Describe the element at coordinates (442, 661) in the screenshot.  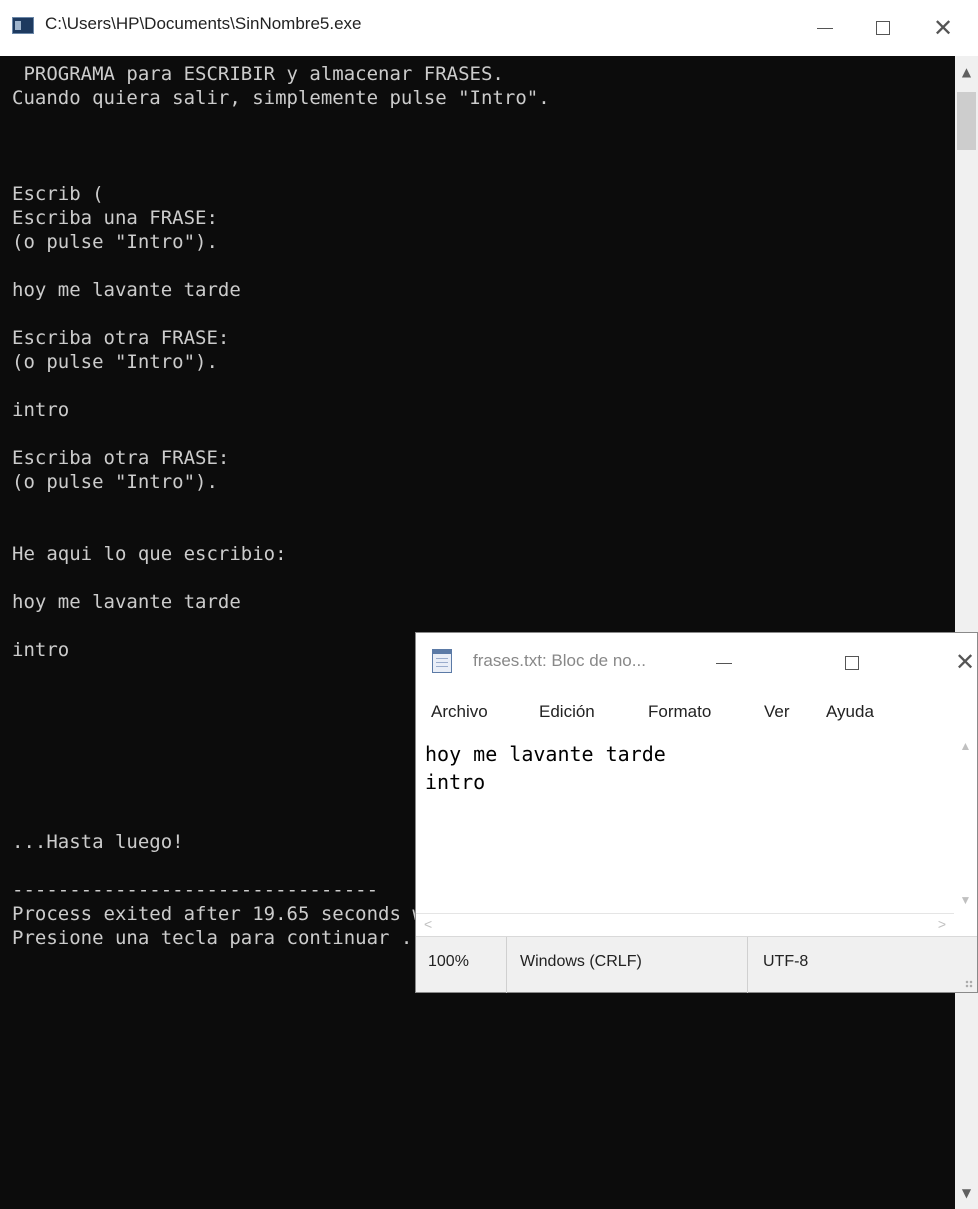
I see `notepad-icon` at that location.